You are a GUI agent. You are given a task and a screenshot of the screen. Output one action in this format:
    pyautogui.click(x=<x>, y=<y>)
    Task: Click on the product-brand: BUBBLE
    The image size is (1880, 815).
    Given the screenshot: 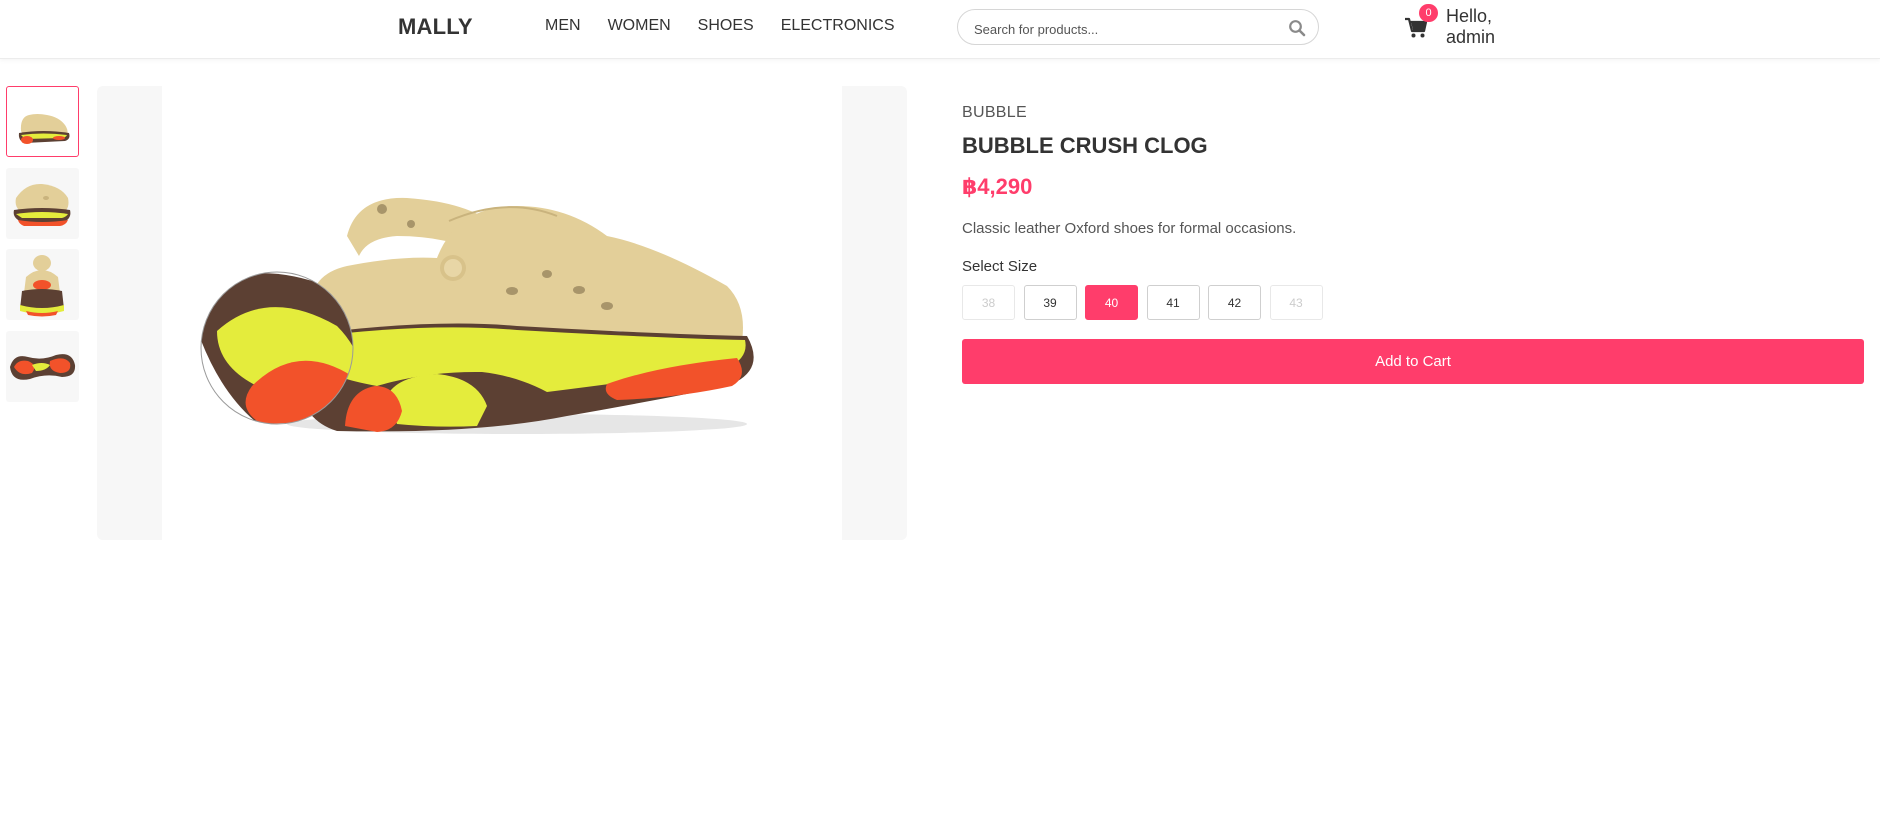 What is the action you would take?
    pyautogui.click(x=994, y=113)
    